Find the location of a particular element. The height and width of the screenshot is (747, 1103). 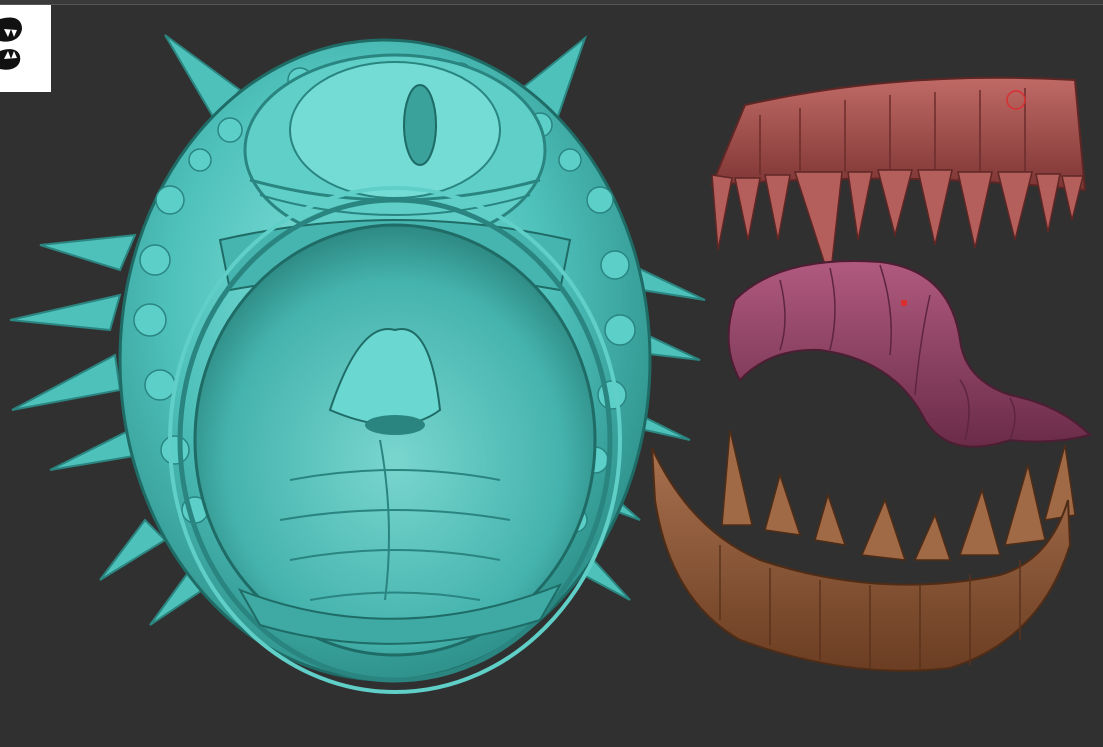

eye-slit is located at coordinates (420, 125).